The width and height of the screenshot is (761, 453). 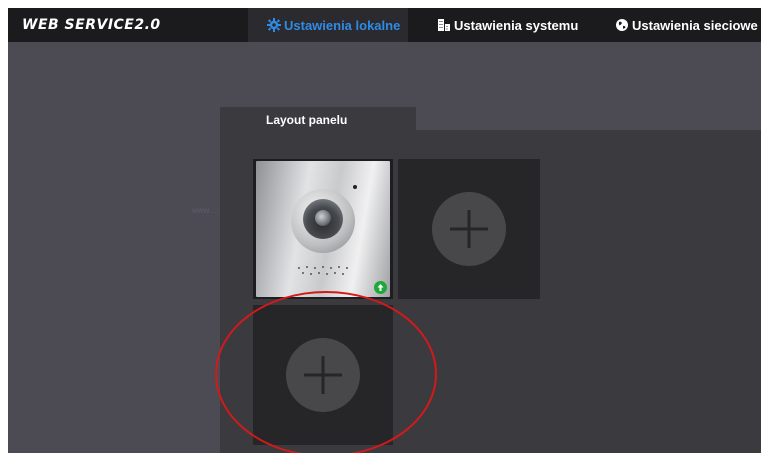 I want to click on tab-local-settings-label: Ustawienia lokalne, so click(x=342, y=25).